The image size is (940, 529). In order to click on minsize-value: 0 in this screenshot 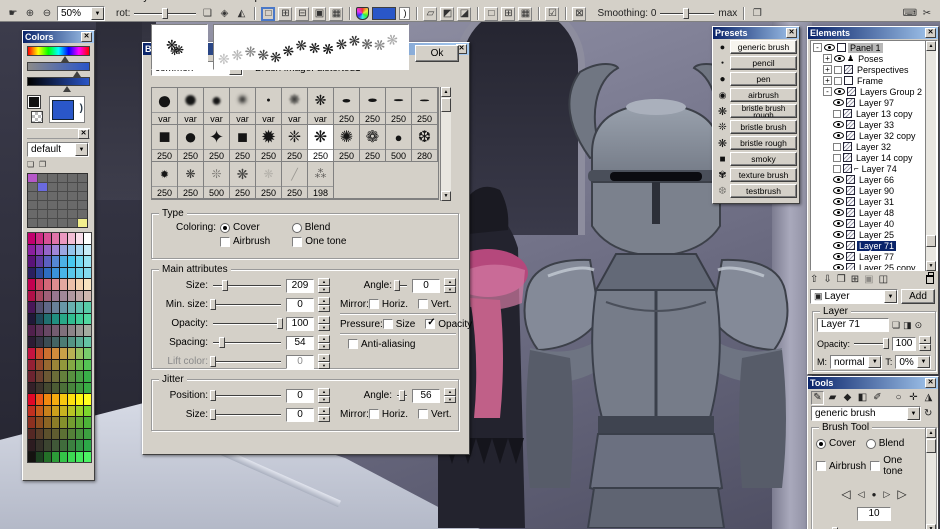, I will do `click(300, 304)`.